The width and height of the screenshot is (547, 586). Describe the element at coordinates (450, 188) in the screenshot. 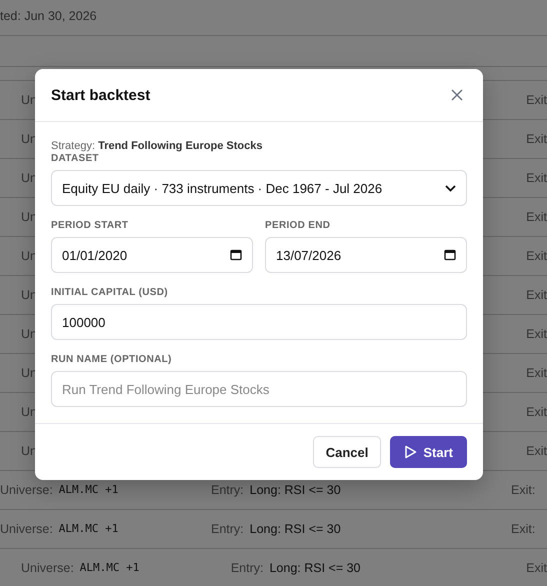

I see `chevron-down-icon` at that location.